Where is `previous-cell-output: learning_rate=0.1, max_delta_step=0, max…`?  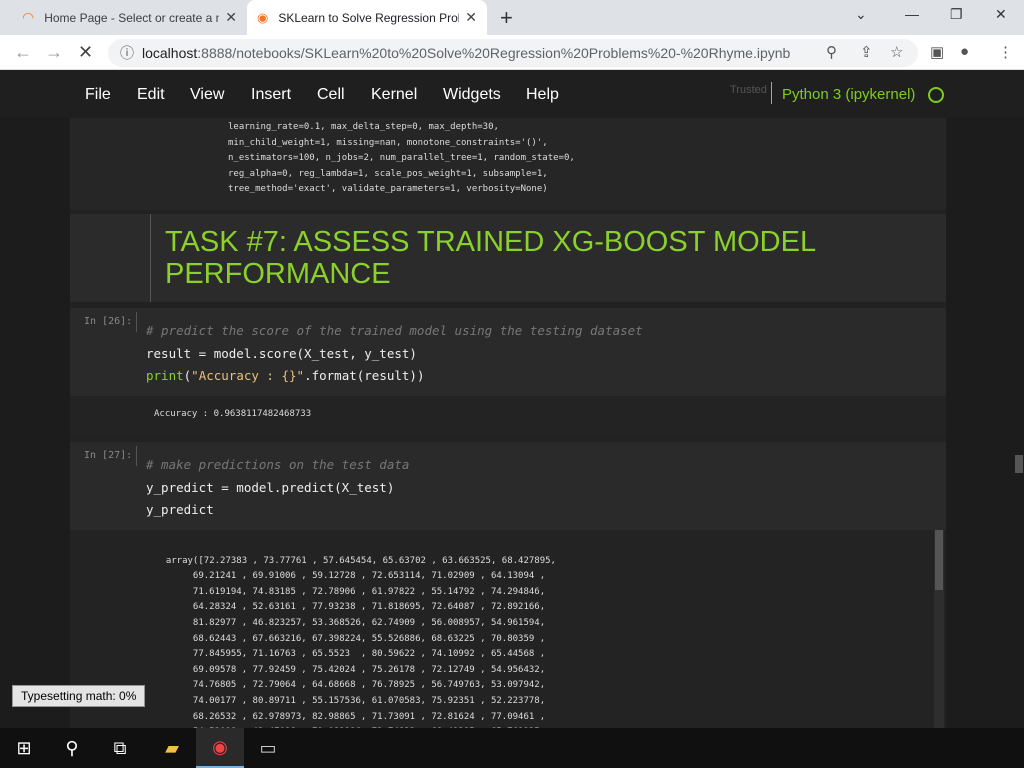
previous-cell-output: learning_rate=0.1, max_delta_step=0, max… is located at coordinates (508, 164).